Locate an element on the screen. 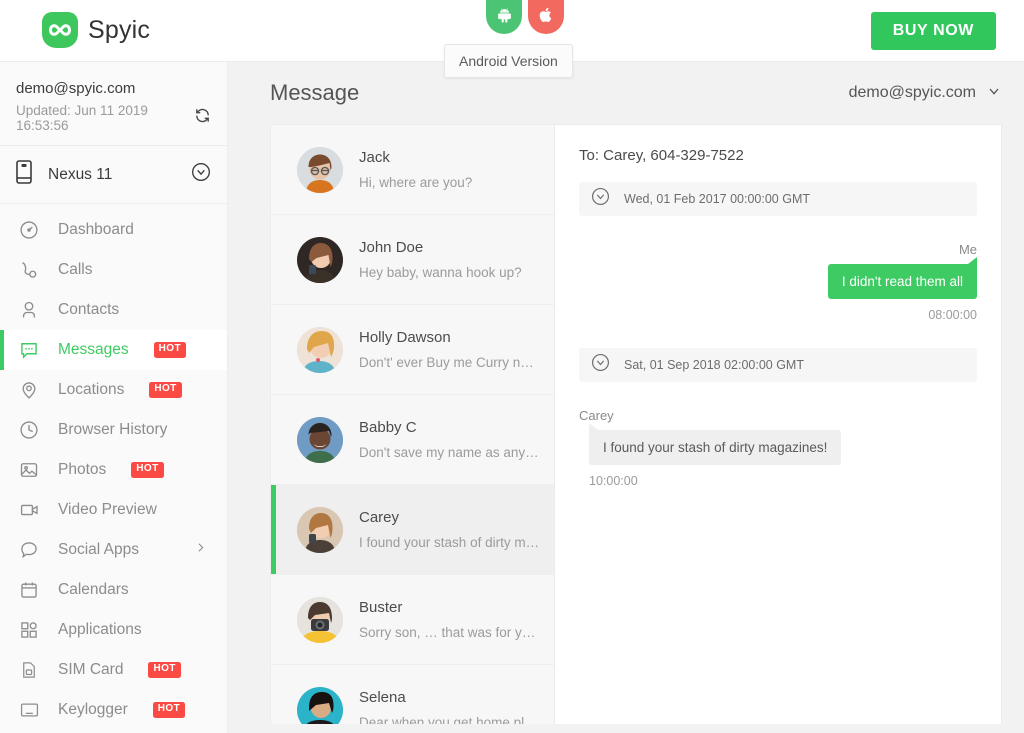 The image size is (1024, 733). sidebar-item-locations: Locations HOT is located at coordinates (113, 390).